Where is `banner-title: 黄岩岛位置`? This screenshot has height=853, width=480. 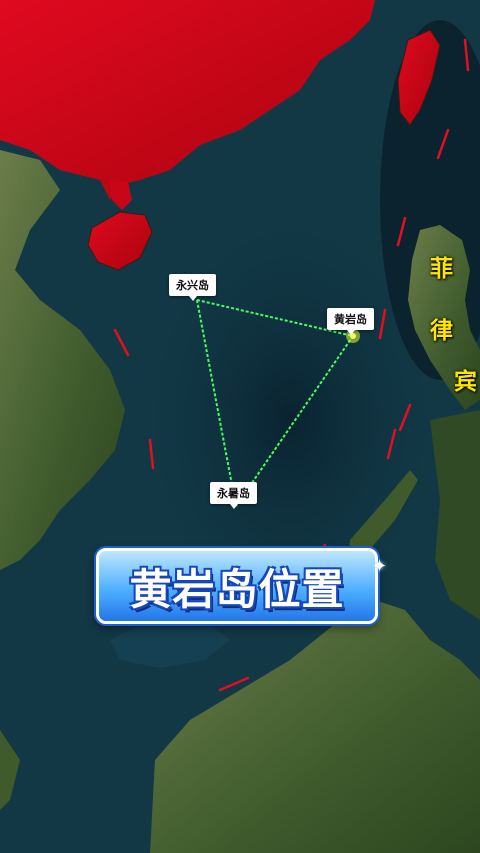 banner-title: 黄岩岛位置 is located at coordinates (237, 589).